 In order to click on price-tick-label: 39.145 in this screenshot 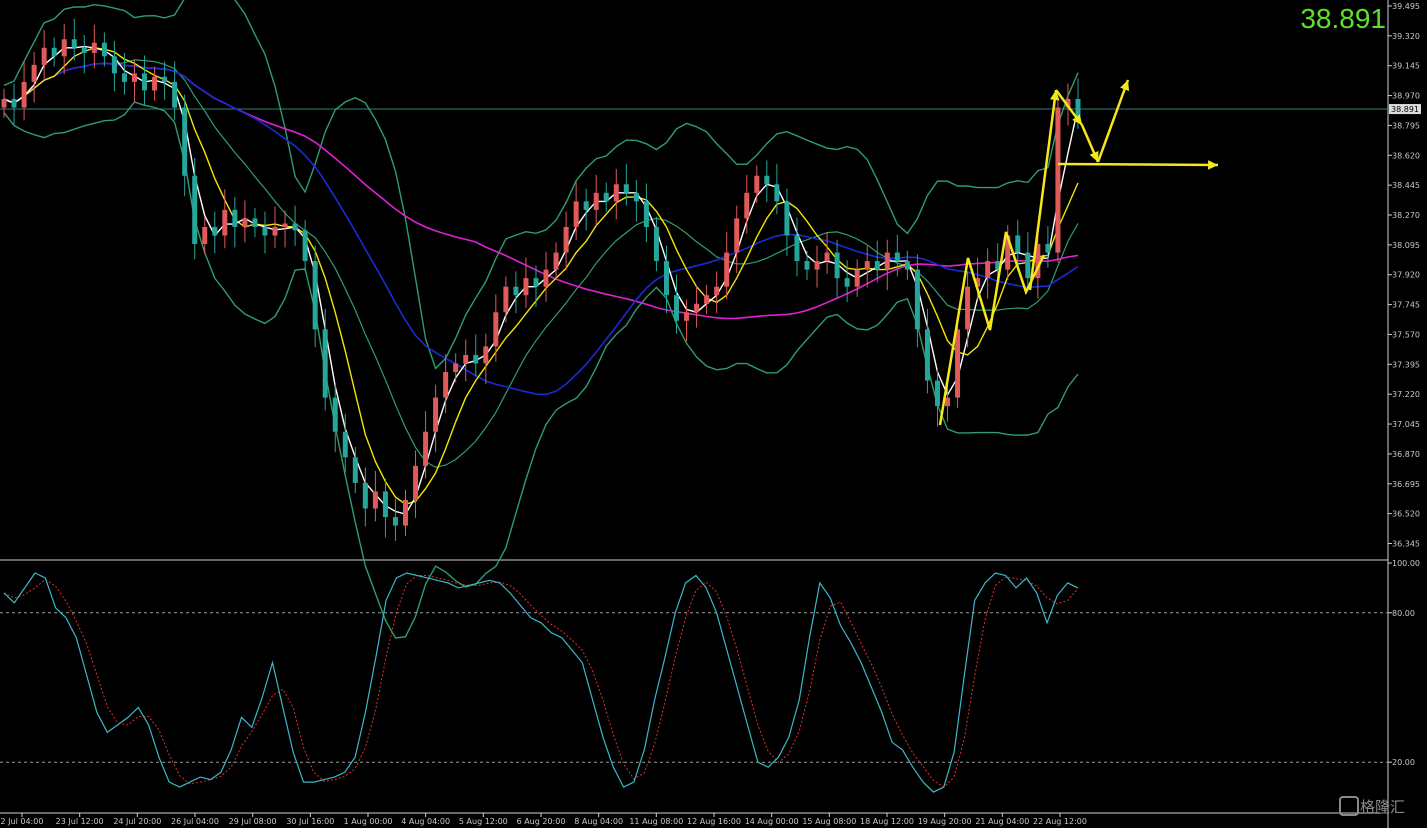, I will do `click(1406, 66)`.